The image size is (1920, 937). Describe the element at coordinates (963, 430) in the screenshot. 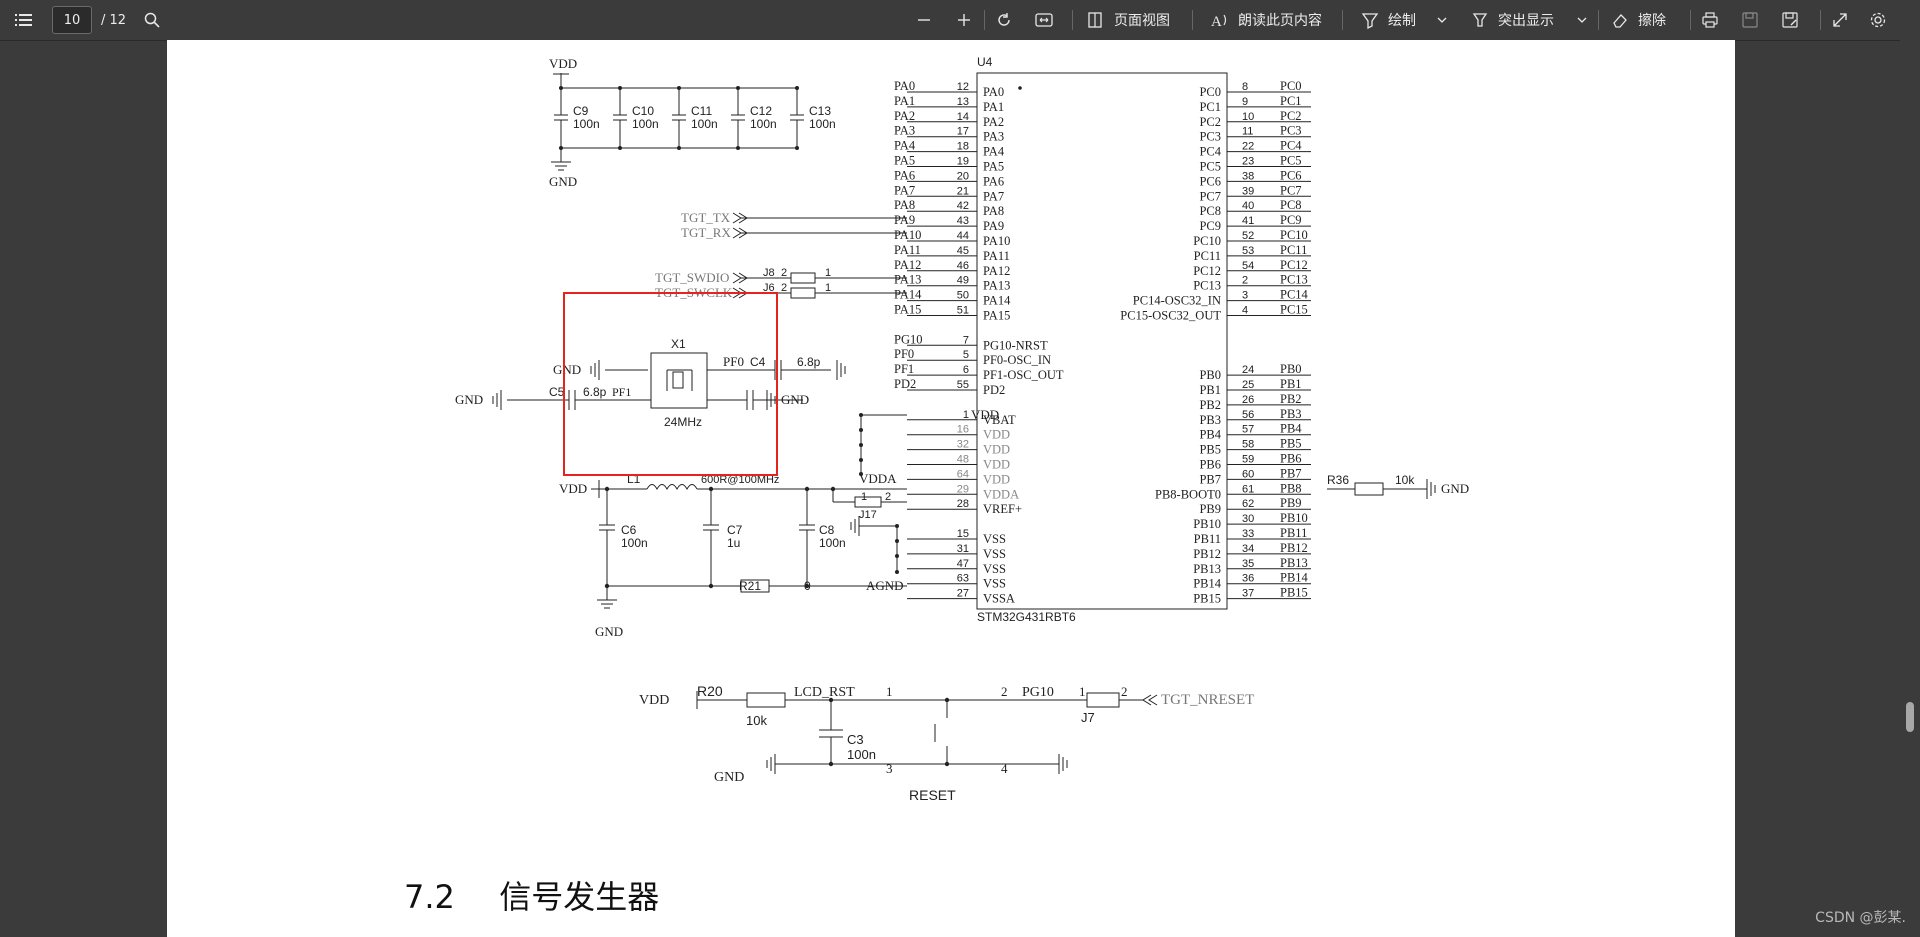

I see `mcu-left-pin-num: 16` at that location.